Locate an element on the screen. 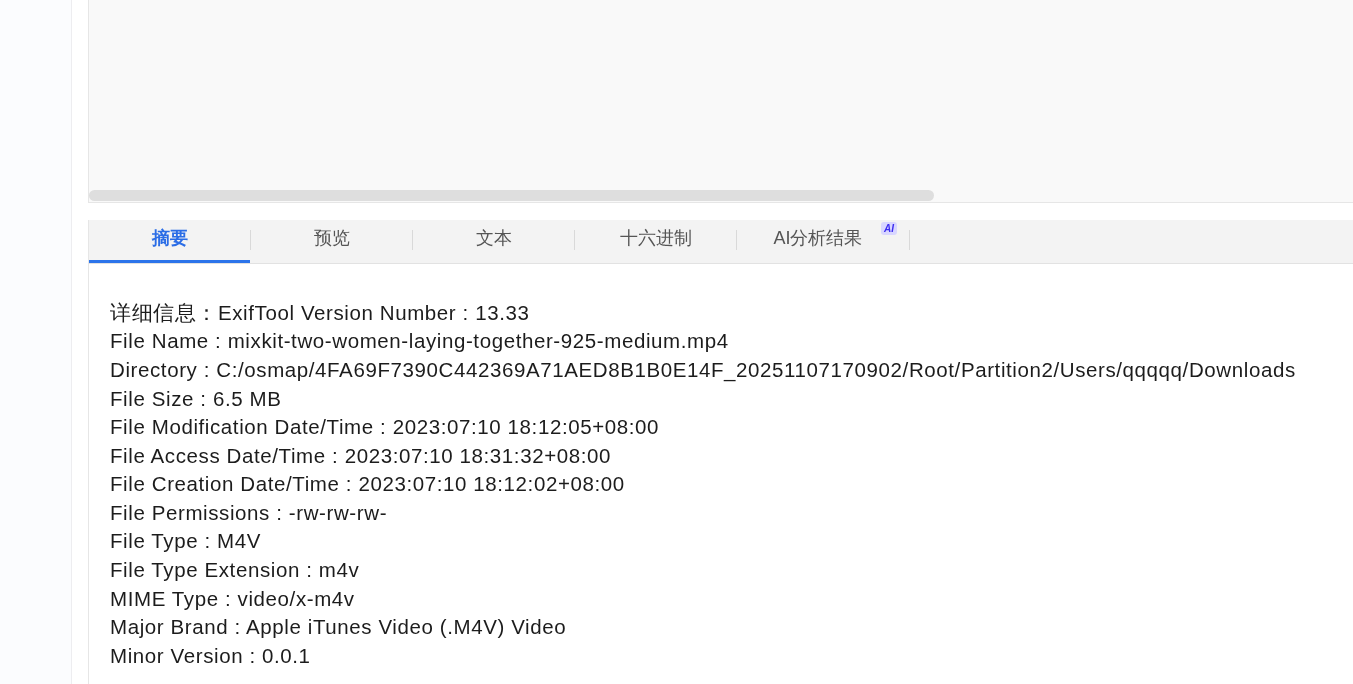 This screenshot has width=1353, height=684. detail-line: File Access Date/Time : 2023:07:10 18:31:32+08:00 is located at coordinates (361, 455).